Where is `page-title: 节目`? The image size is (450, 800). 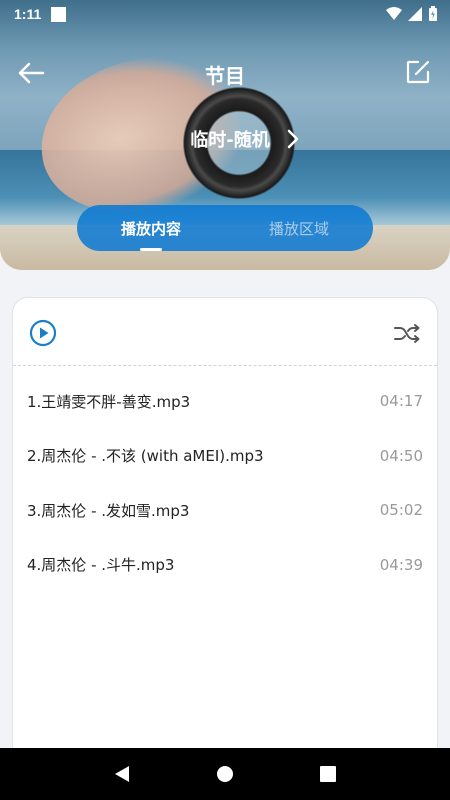
page-title: 节目 is located at coordinates (225, 76).